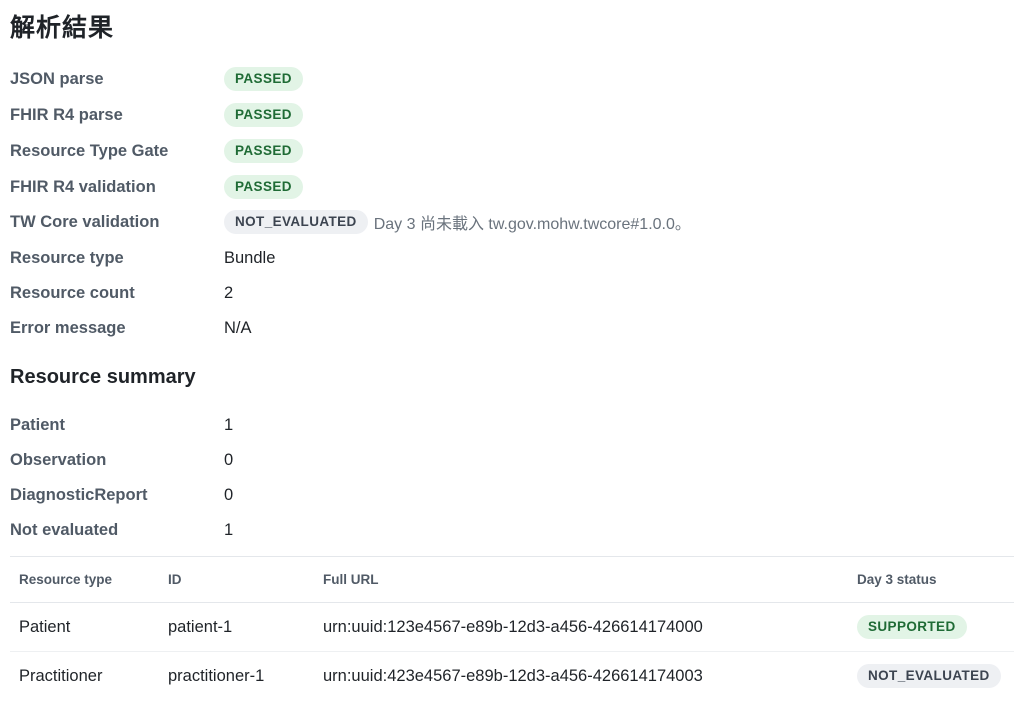 The image size is (1024, 703). Describe the element at coordinates (38, 424) in the screenshot. I see `summary-label: Patient` at that location.